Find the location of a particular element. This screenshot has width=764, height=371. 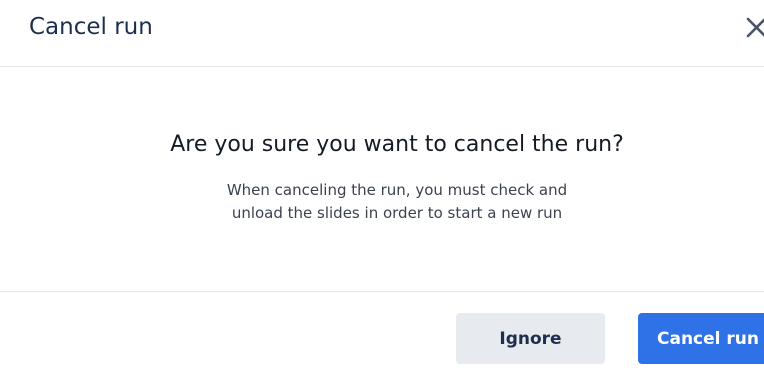

close-icon-glyph is located at coordinates (755, 27).